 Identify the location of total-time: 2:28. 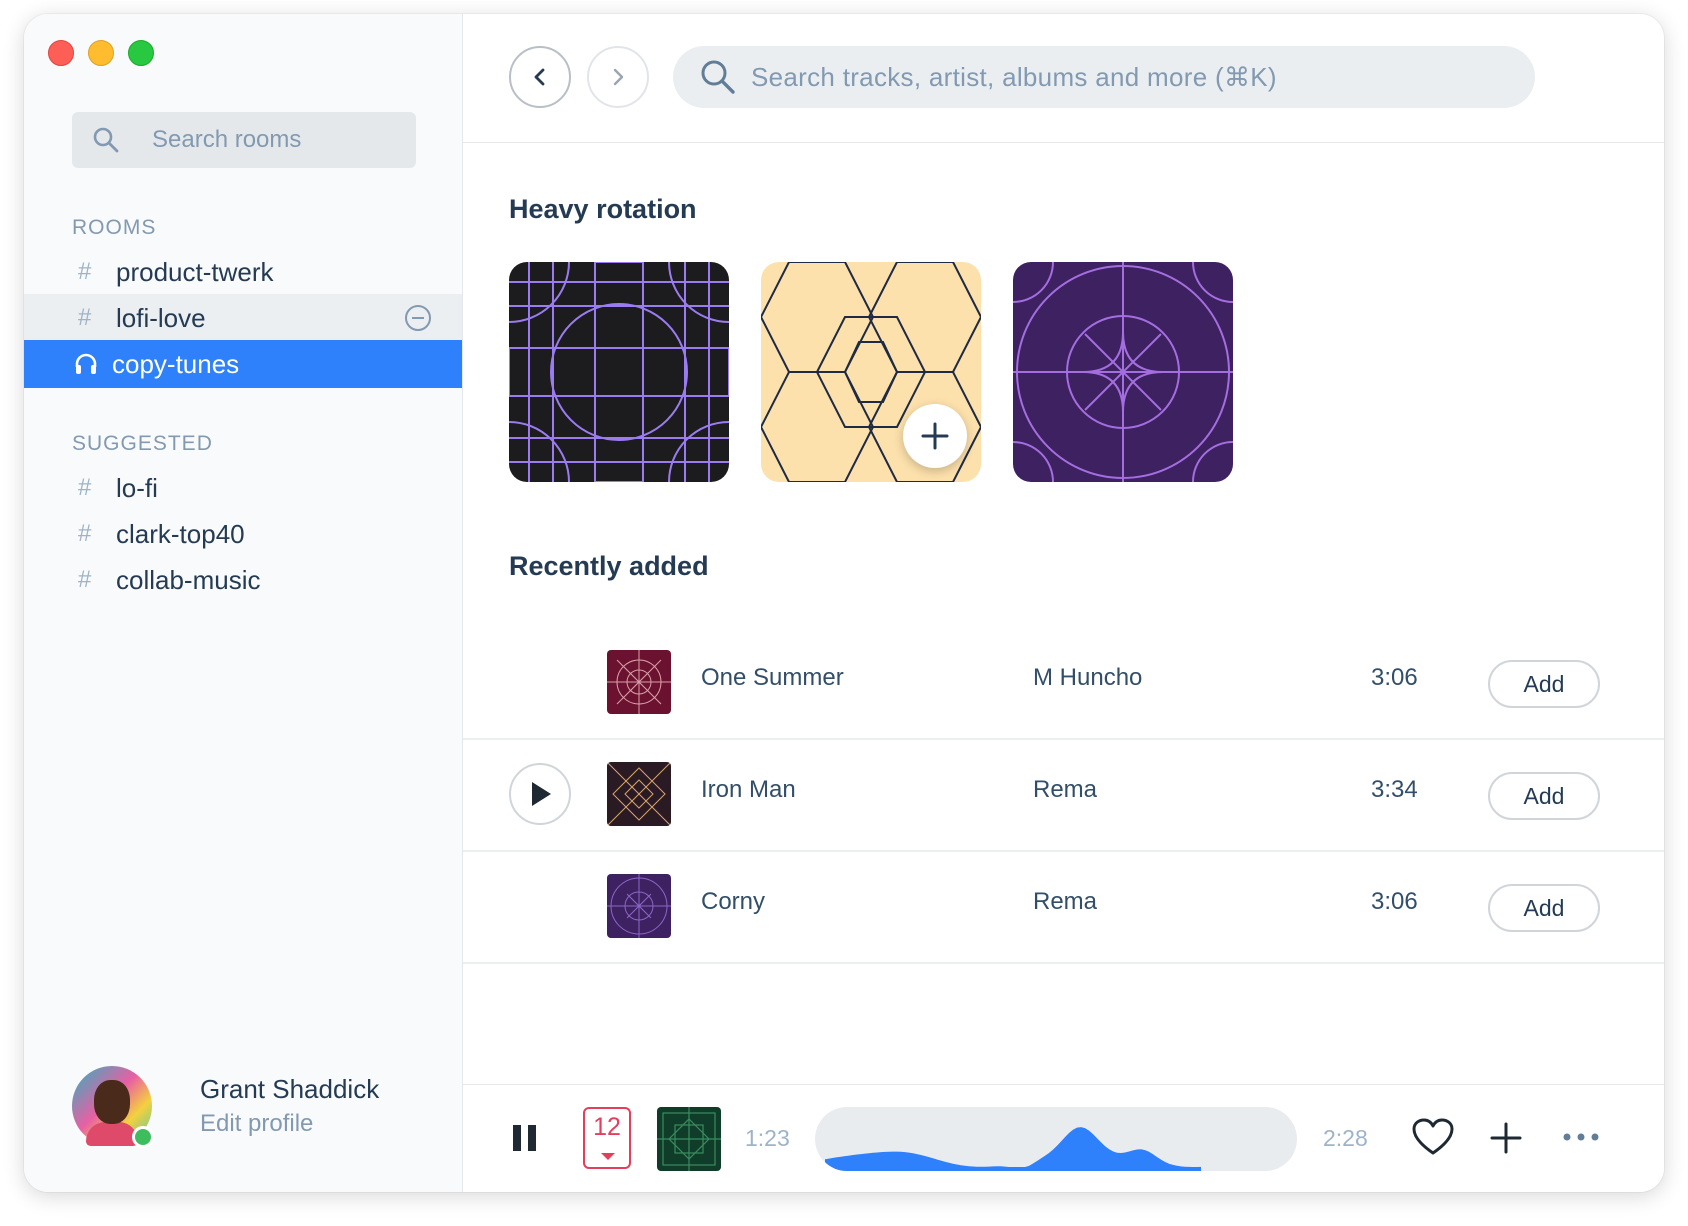
(1345, 1138).